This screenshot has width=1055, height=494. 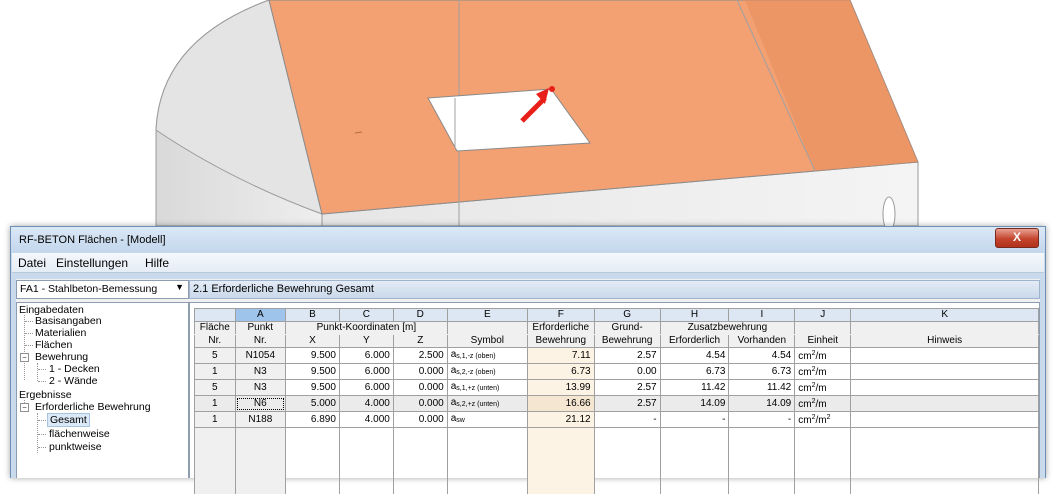 I want to click on cell-punkt: N188, so click(x=260, y=420).